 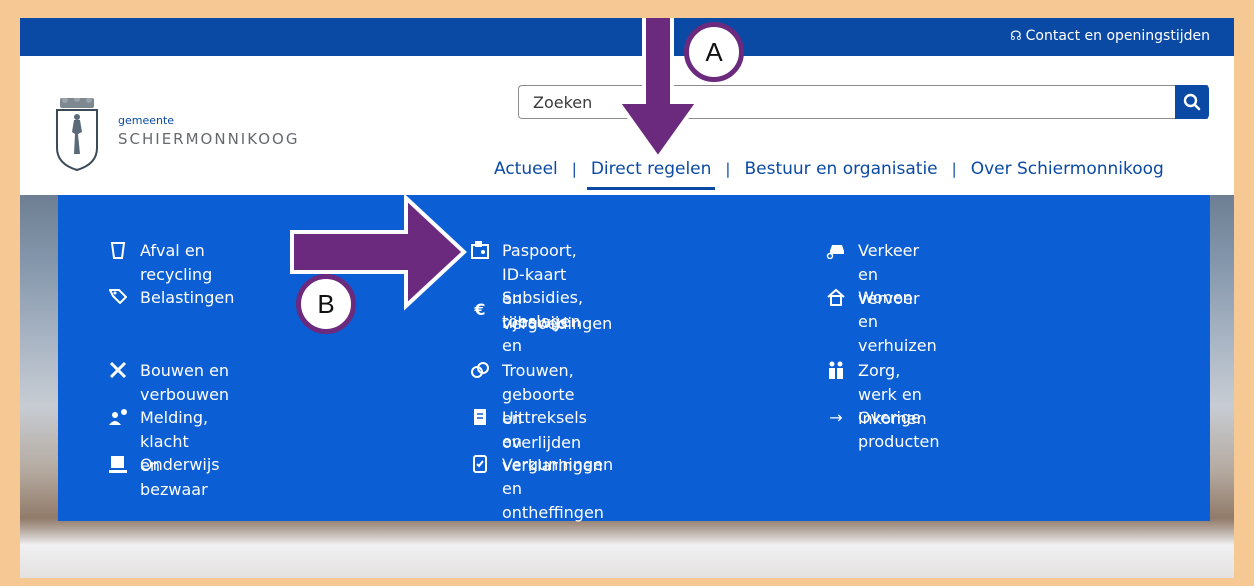 I want to click on permit-icon, so click(x=480, y=465).